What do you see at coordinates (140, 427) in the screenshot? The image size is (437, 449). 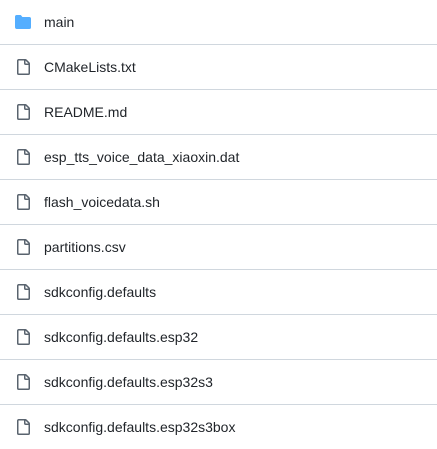 I see `item-name: sdkconfig.defaults.esp32s3box` at bounding box center [140, 427].